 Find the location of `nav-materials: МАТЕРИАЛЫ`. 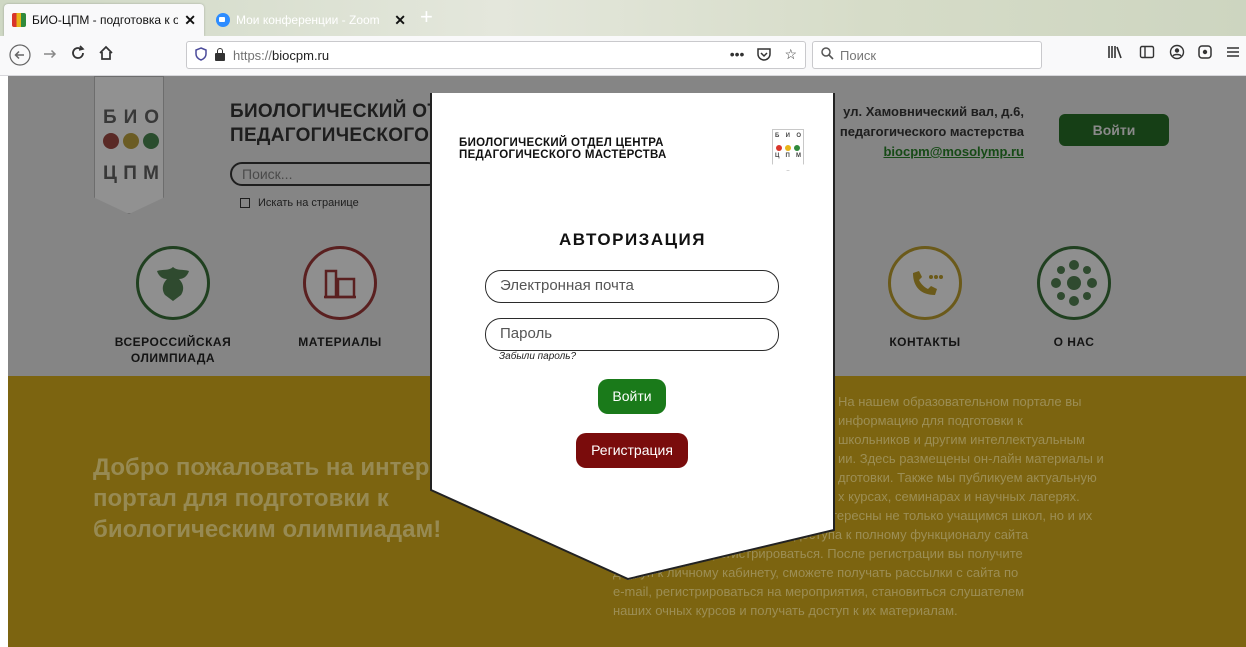

nav-materials: МАТЕРИАЛЫ is located at coordinates (340, 298).